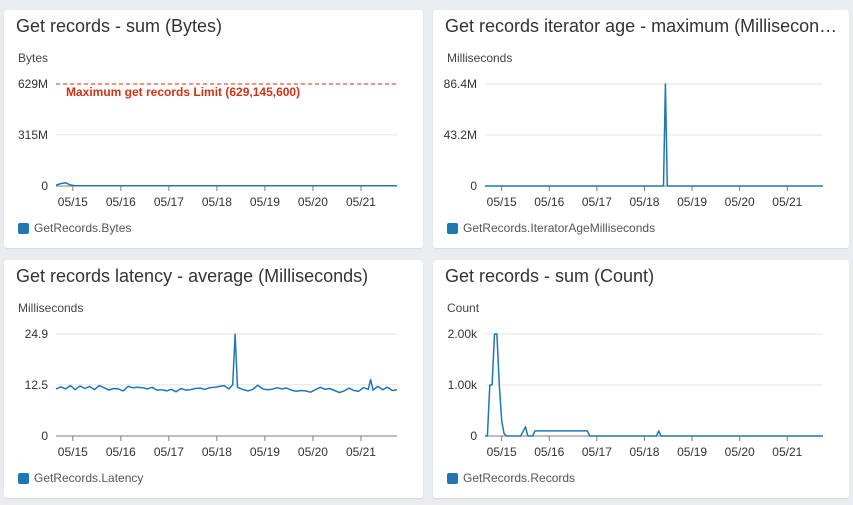 The height and width of the screenshot is (505, 853). Describe the element at coordinates (33, 135) in the screenshot. I see `y-tick-label: 315M` at that location.